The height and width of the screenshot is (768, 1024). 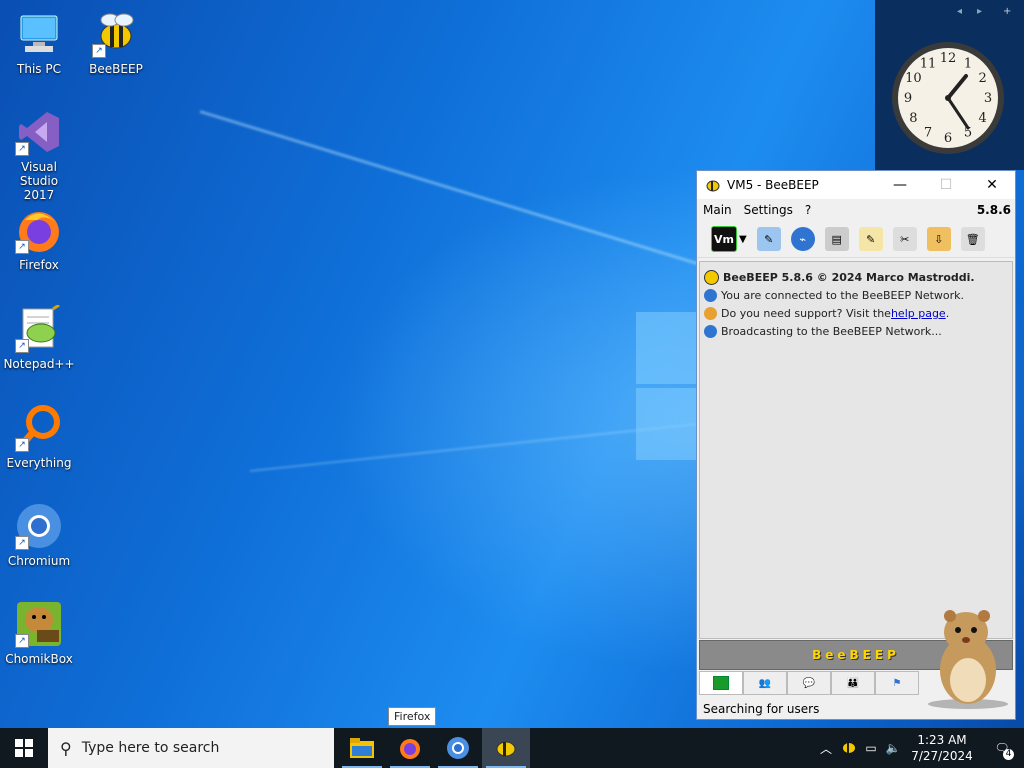 I want to click on edit-profile-icon: ✎, so click(x=768, y=239).